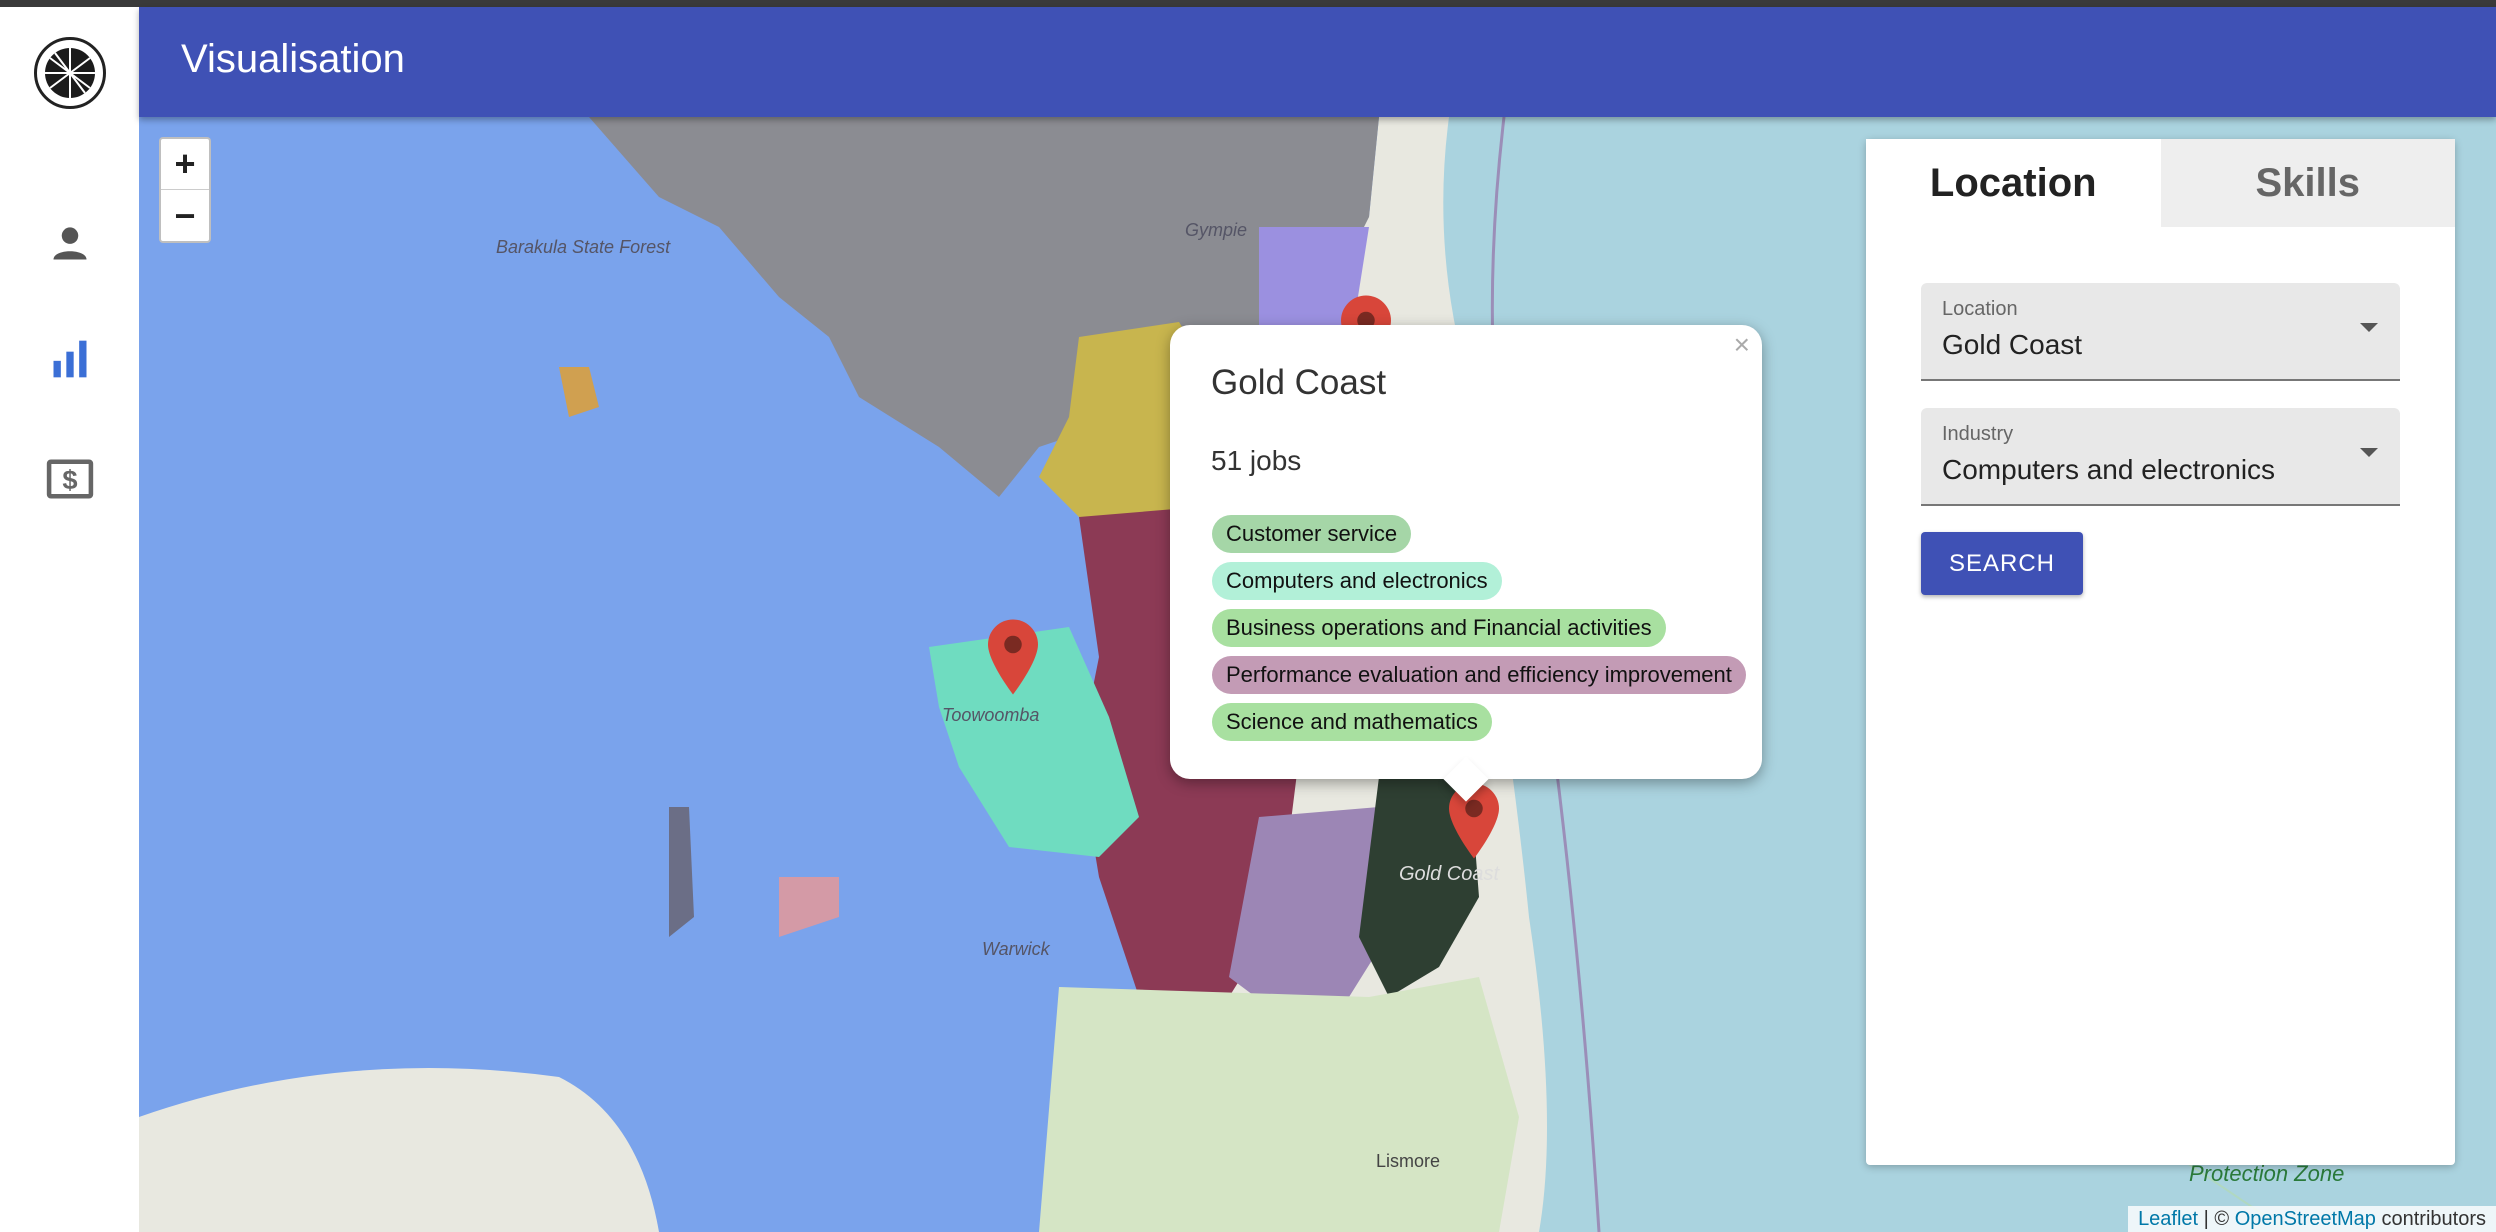 This screenshot has height=1232, width=2496. Describe the element at coordinates (2168, 1219) in the screenshot. I see `leaflet-link: Leaflet` at that location.